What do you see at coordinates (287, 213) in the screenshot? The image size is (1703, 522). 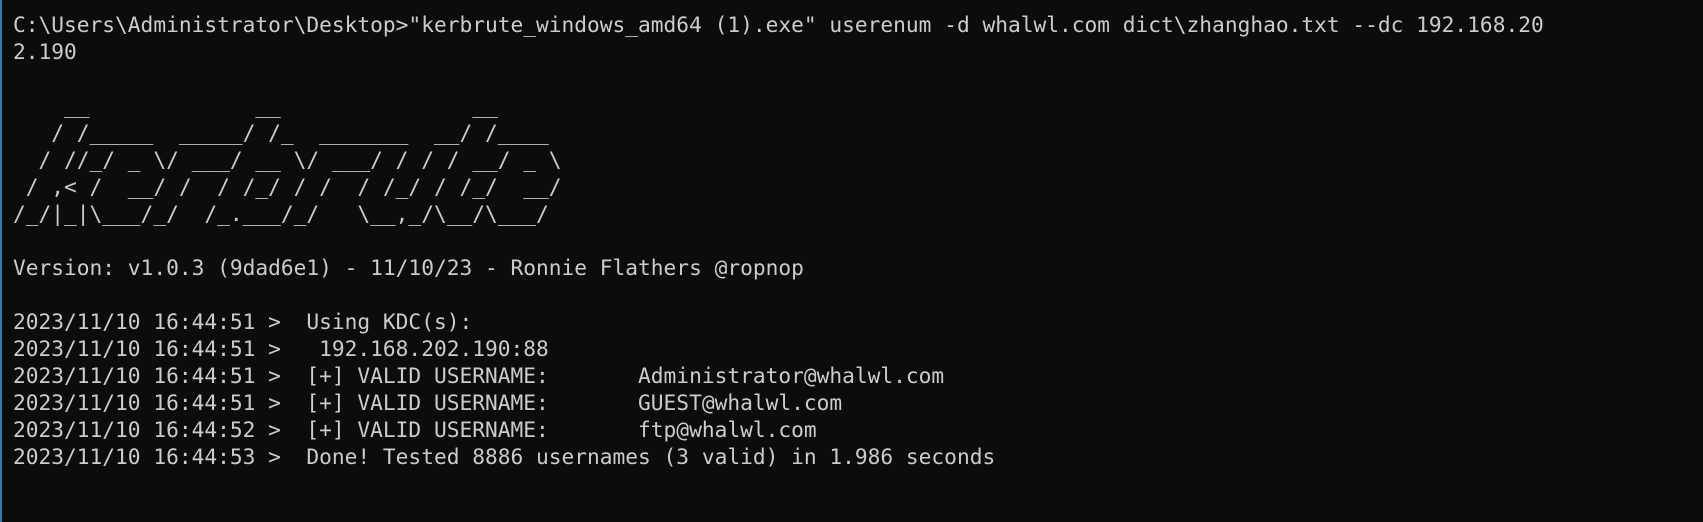 I see `banner-line: /_/|_|\___/_/ /_.___/_/ \__,_/\__/\___/` at bounding box center [287, 213].